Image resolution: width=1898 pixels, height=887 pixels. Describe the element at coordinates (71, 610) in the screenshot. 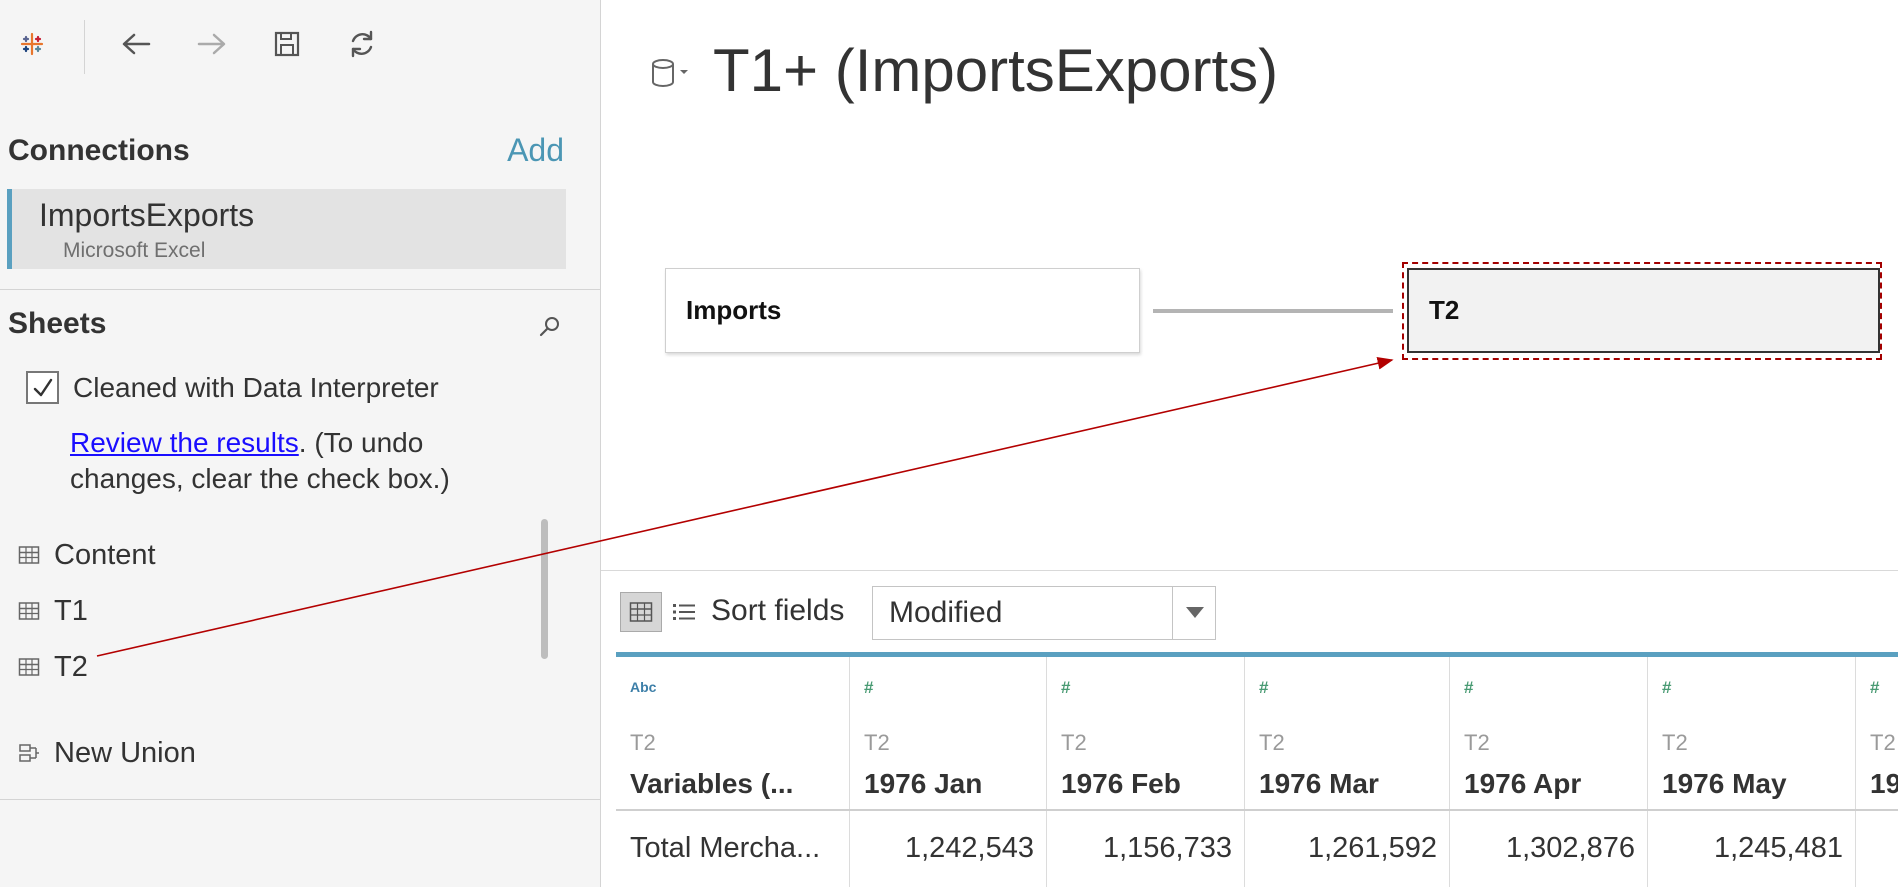

I see `sheet-label: T1` at that location.